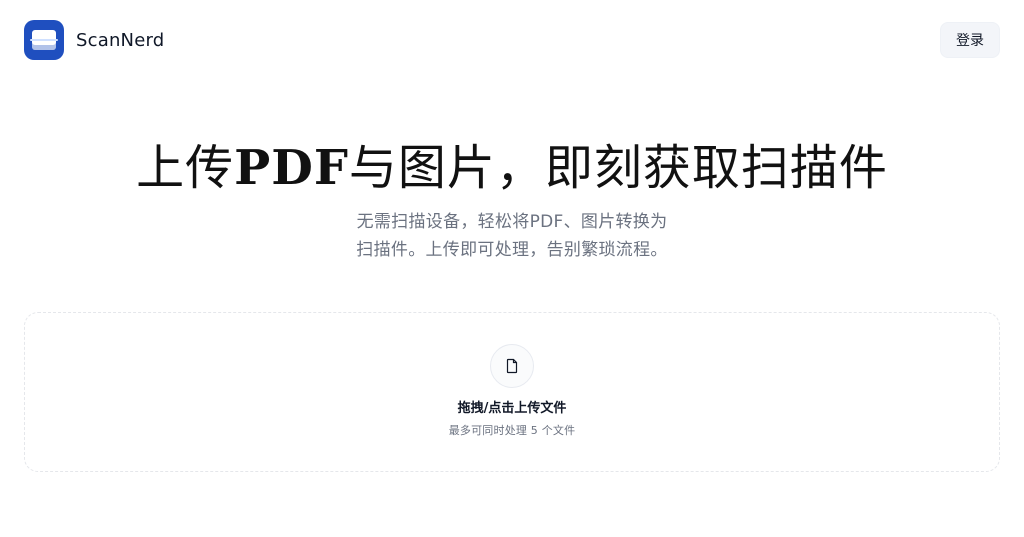 This screenshot has width=1024, height=537. Describe the element at coordinates (970, 40) in the screenshot. I see `login-button: 登录` at that location.